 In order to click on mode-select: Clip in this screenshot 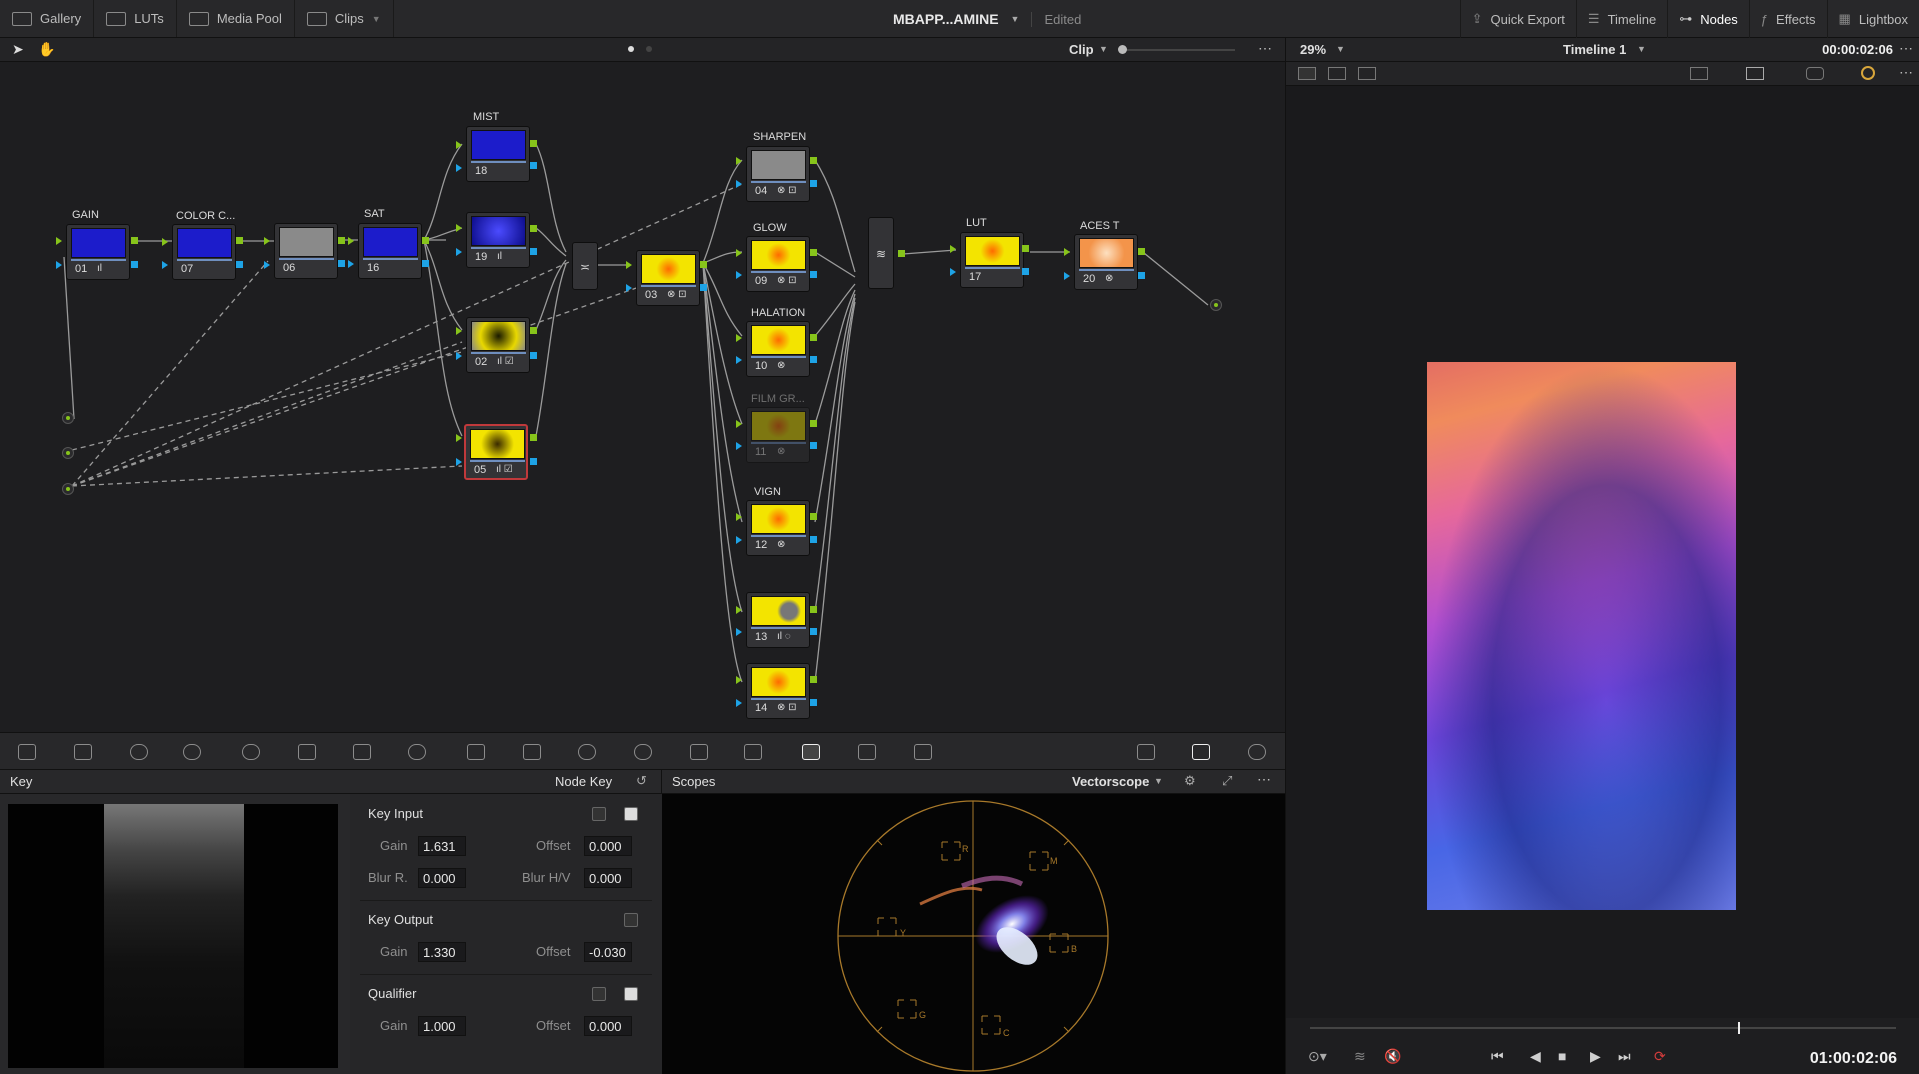, I will do `click(1081, 49)`.